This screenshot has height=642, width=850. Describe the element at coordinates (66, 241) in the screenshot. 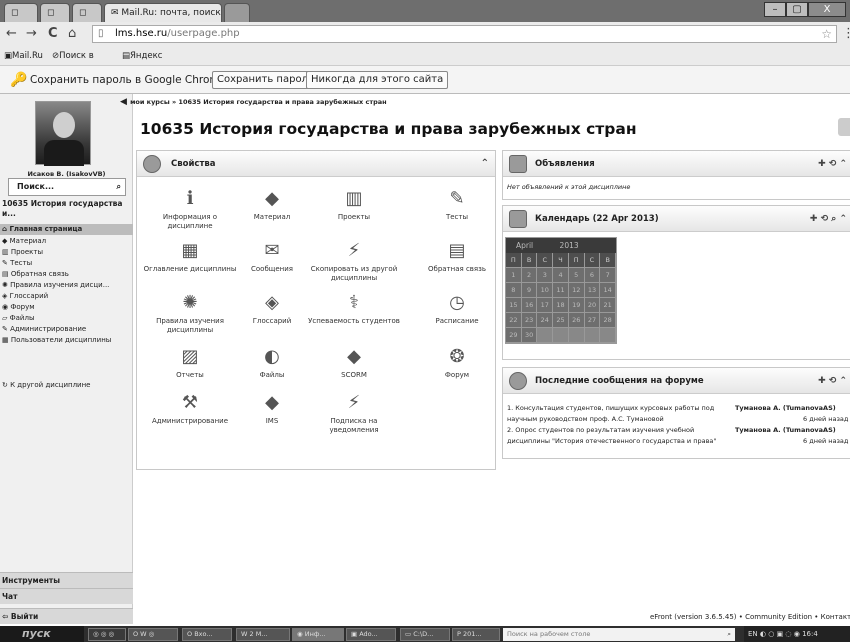

I see `sidebar-item-material: ◆ Материал` at that location.